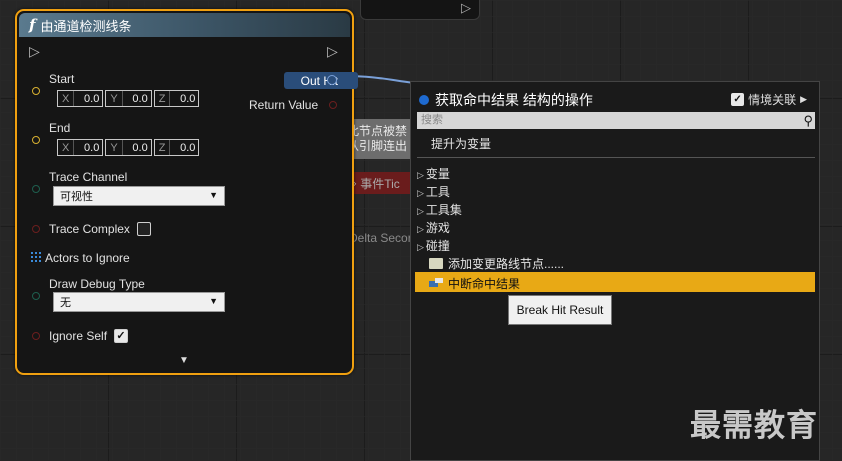  I want to click on trace-channel-dropdown: 可视性 ▼, so click(139, 196).